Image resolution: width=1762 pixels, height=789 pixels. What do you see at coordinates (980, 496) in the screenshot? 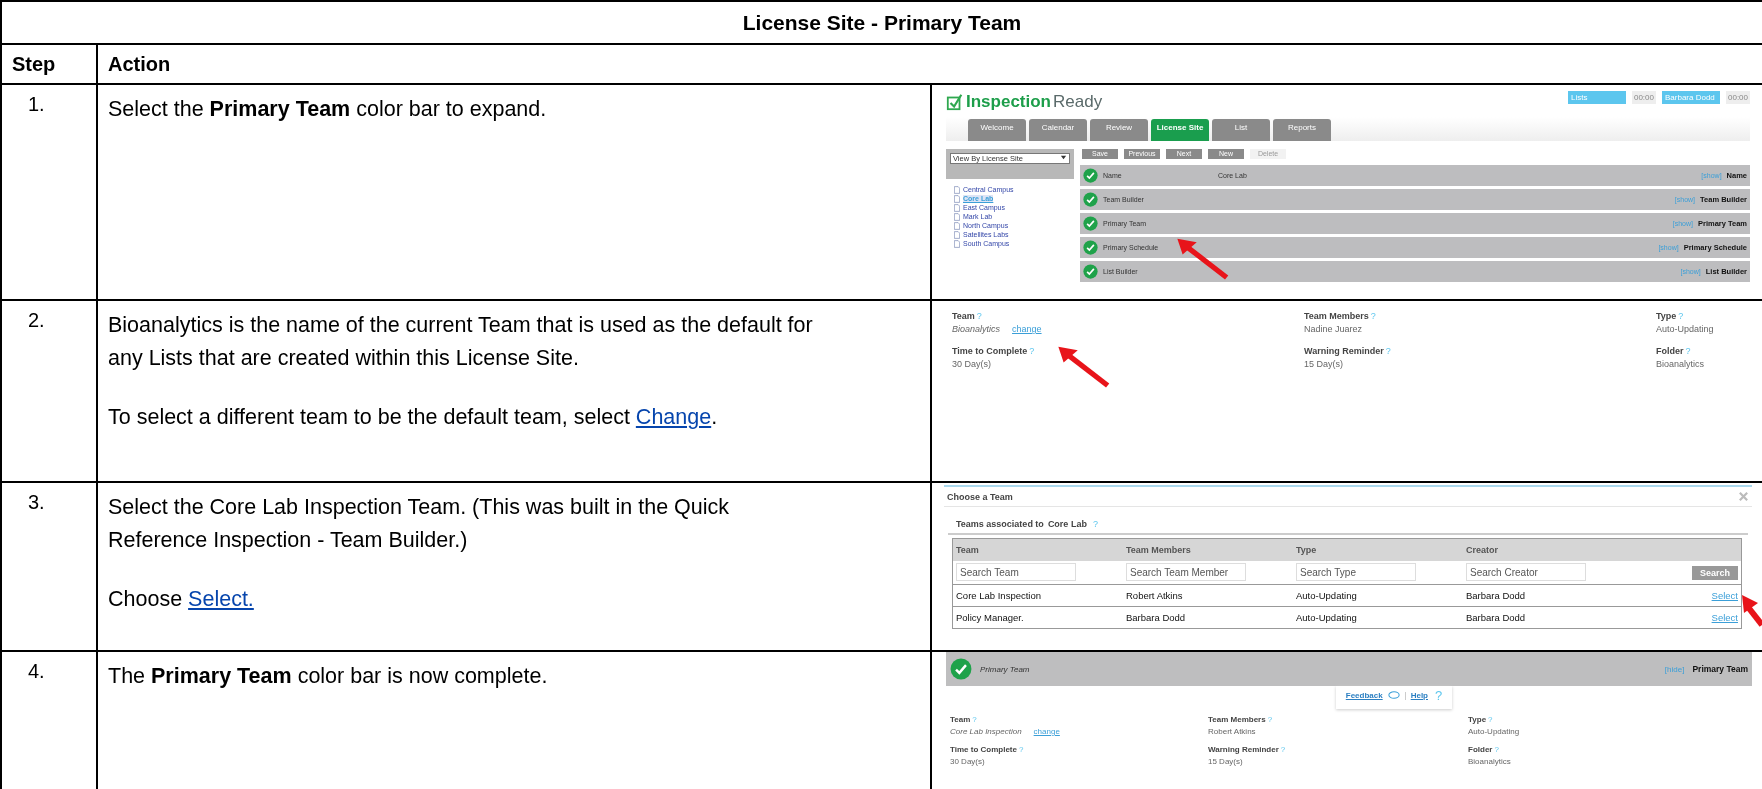
I see `dialog-title: Choose a Team` at bounding box center [980, 496].